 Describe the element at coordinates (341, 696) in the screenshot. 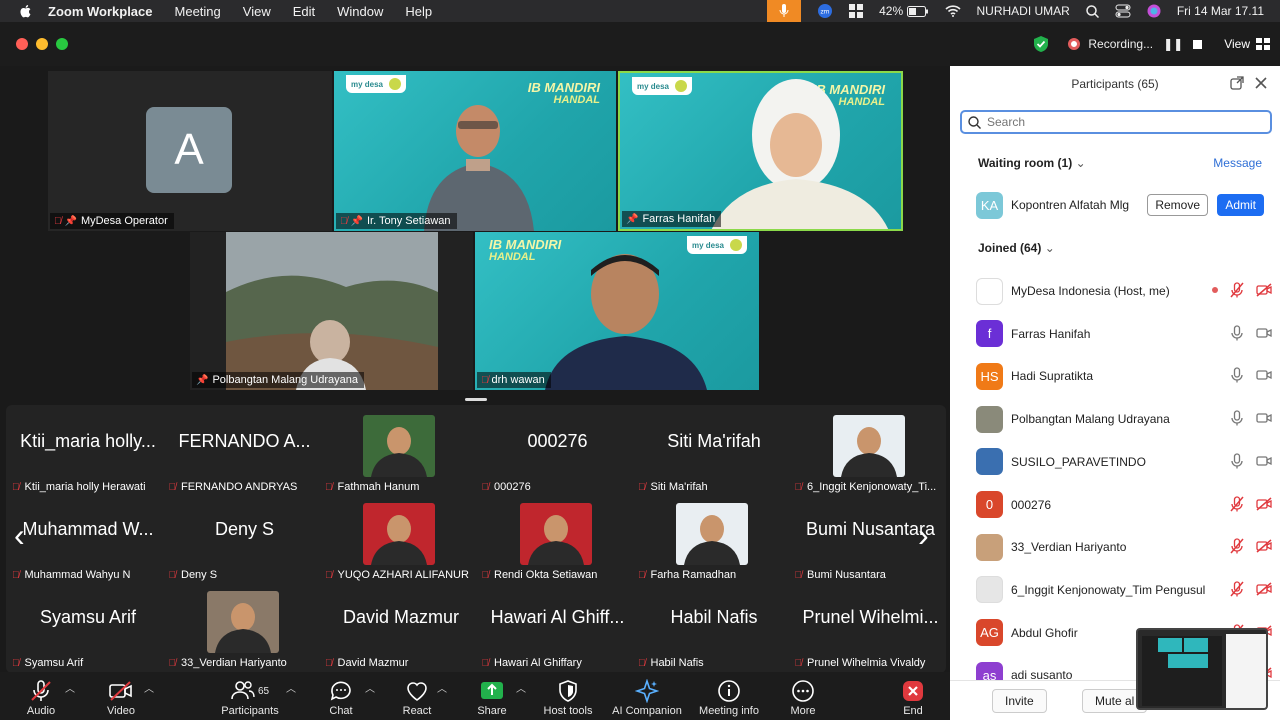

I see `chat-button: Chat` at that location.